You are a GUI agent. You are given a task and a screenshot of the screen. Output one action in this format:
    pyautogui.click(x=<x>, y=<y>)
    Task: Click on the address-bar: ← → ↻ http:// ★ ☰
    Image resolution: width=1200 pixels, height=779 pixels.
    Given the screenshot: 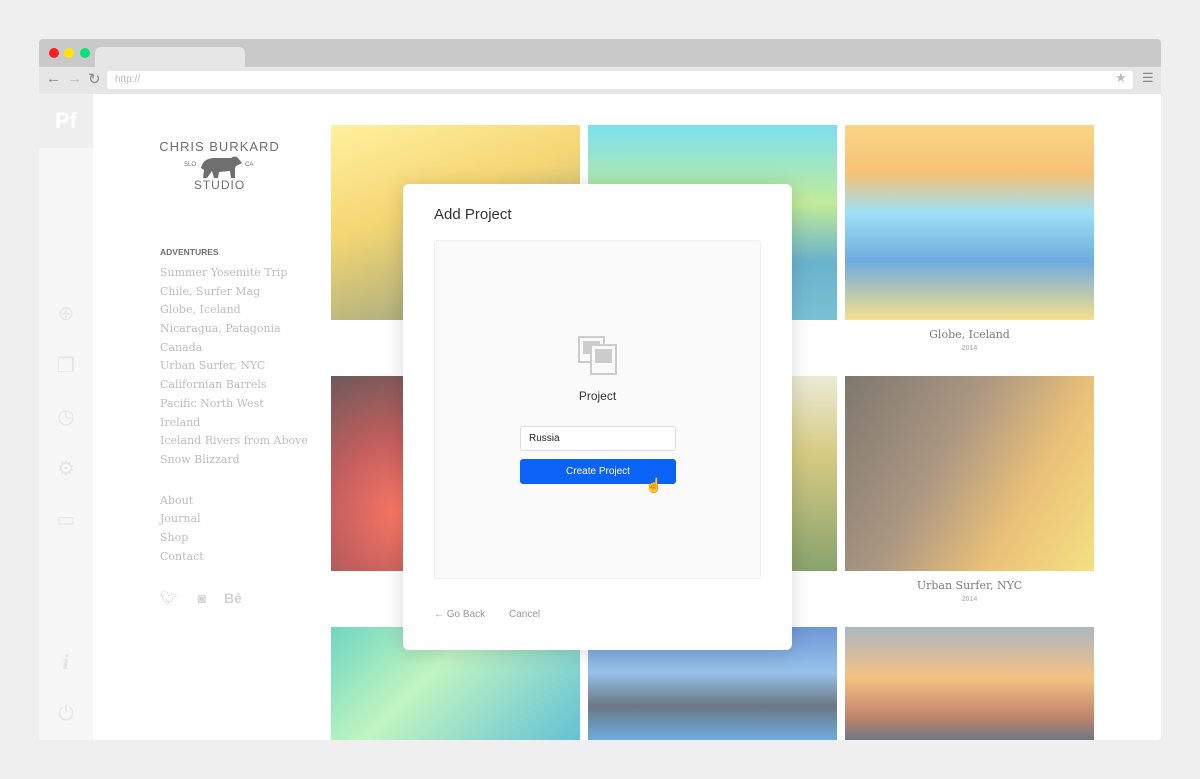 What is the action you would take?
    pyautogui.click(x=600, y=80)
    